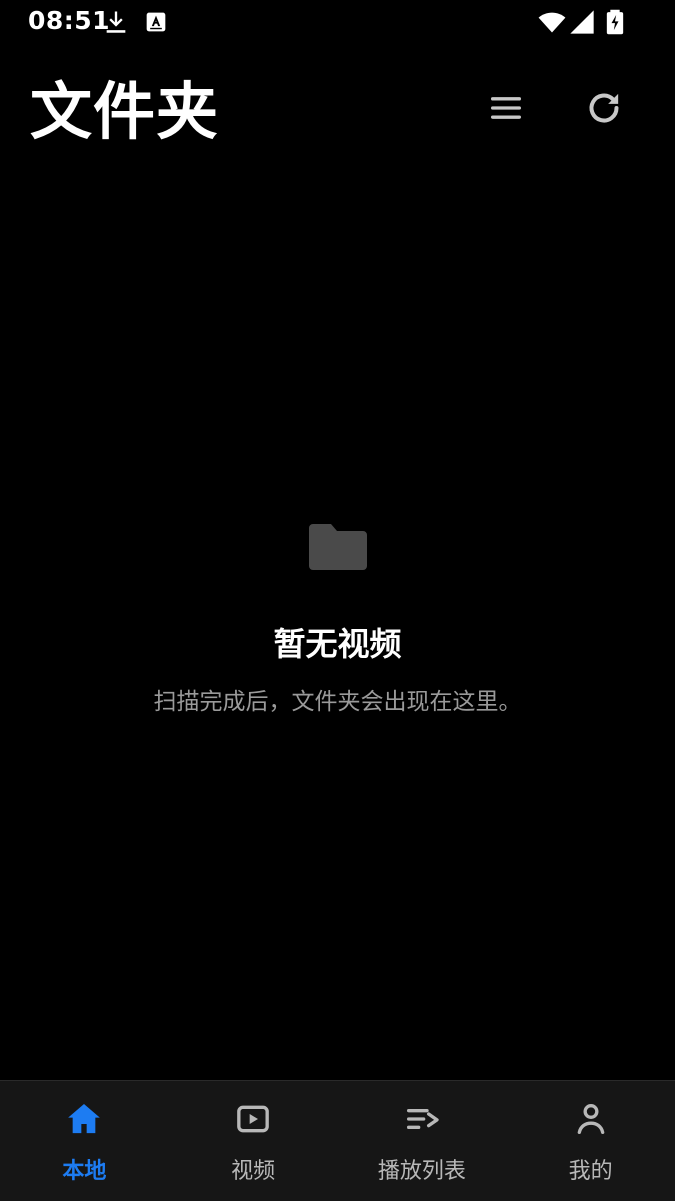 The width and height of the screenshot is (675, 1201). What do you see at coordinates (69, 20) in the screenshot?
I see `status-time: 08:51` at bounding box center [69, 20].